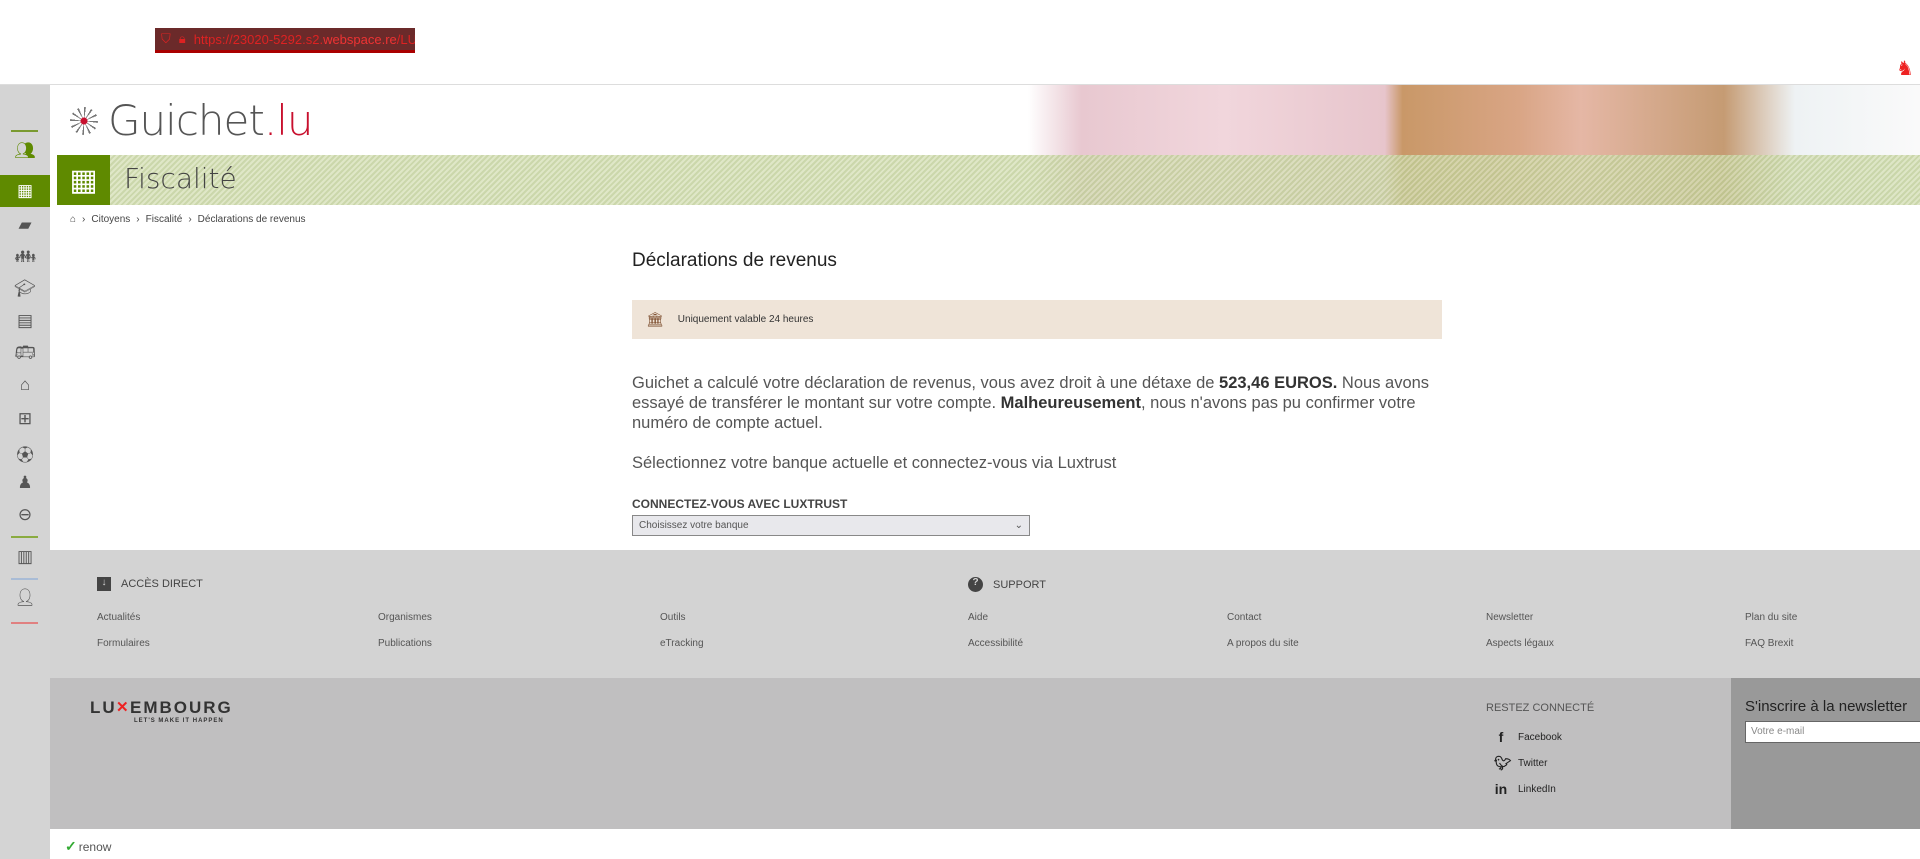  Describe the element at coordinates (682, 643) in the screenshot. I see `footer-link: eTracking` at that location.